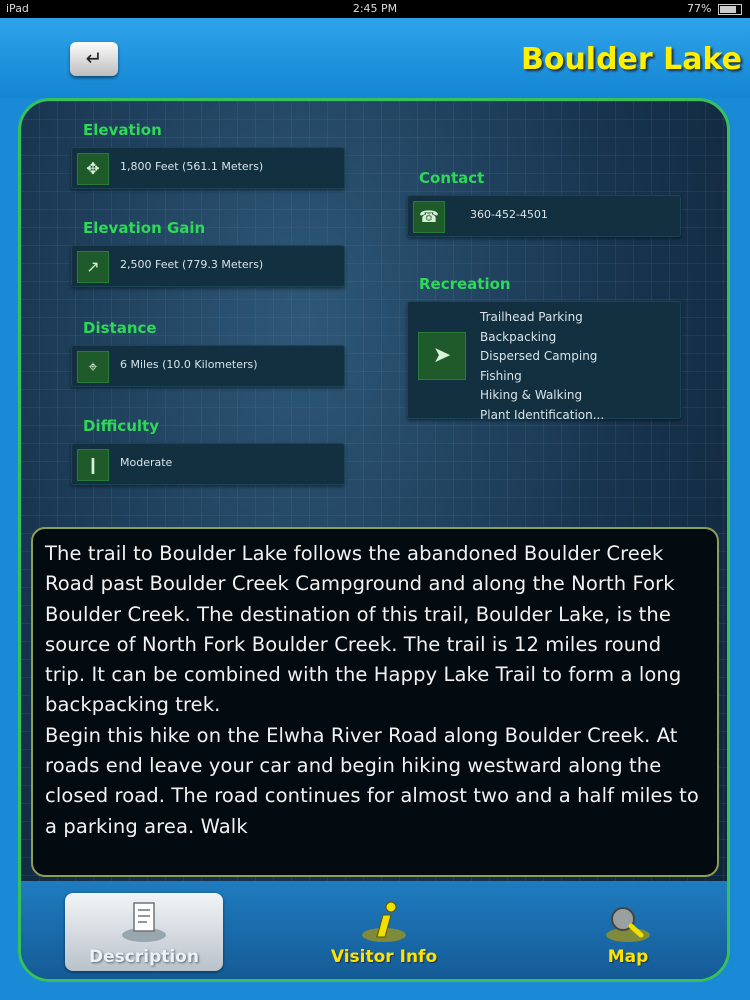  Describe the element at coordinates (628, 924) in the screenshot. I see `map-search-icon` at that location.